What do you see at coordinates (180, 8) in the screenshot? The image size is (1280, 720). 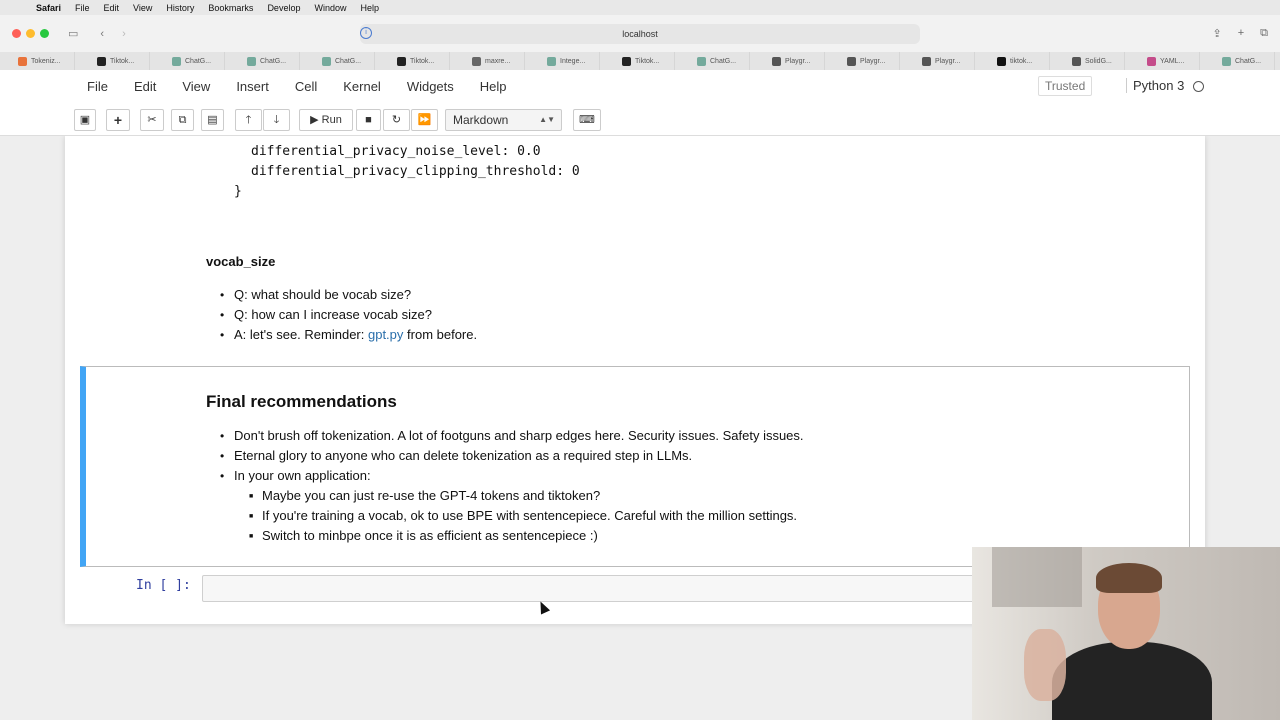 I see `menu-history: History` at bounding box center [180, 8].